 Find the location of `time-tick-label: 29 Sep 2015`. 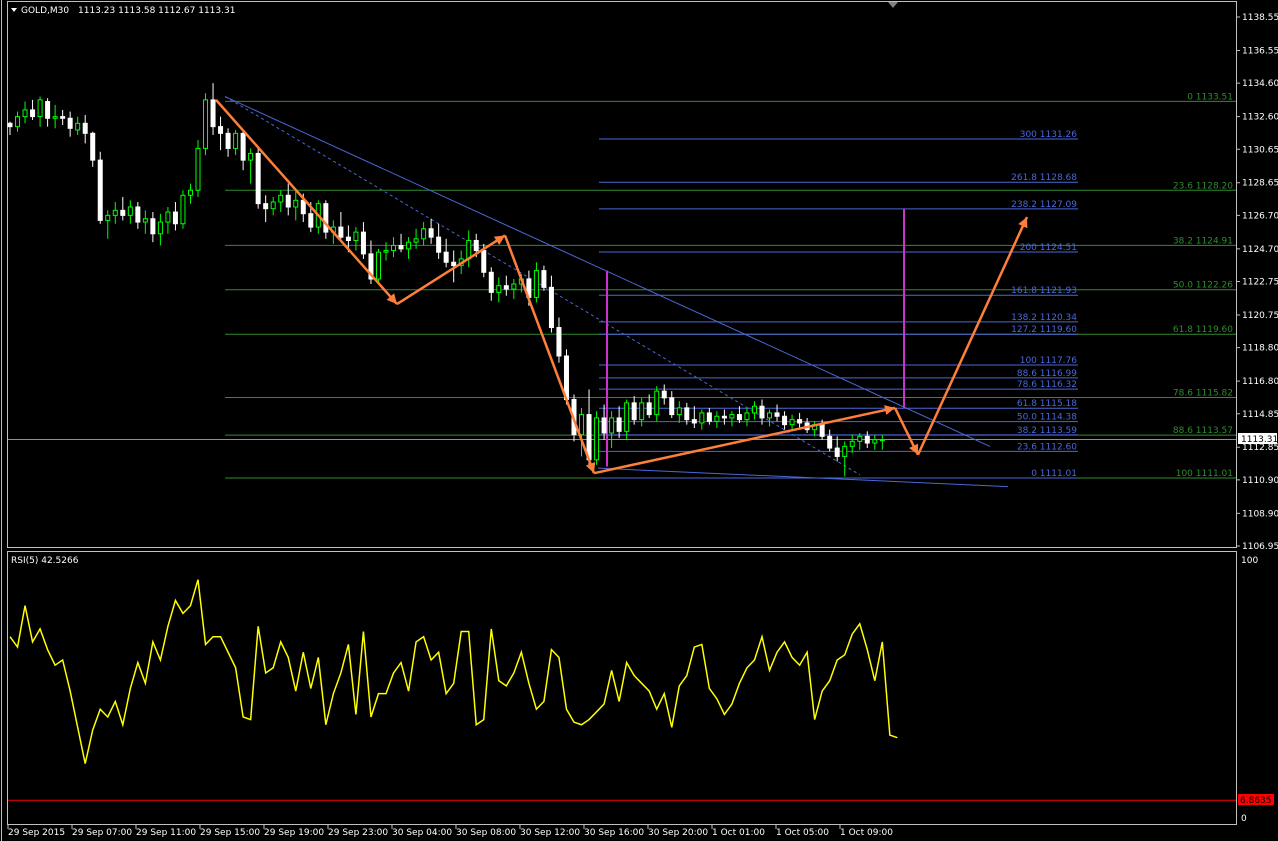

time-tick-label: 29 Sep 2015 is located at coordinates (36, 833).